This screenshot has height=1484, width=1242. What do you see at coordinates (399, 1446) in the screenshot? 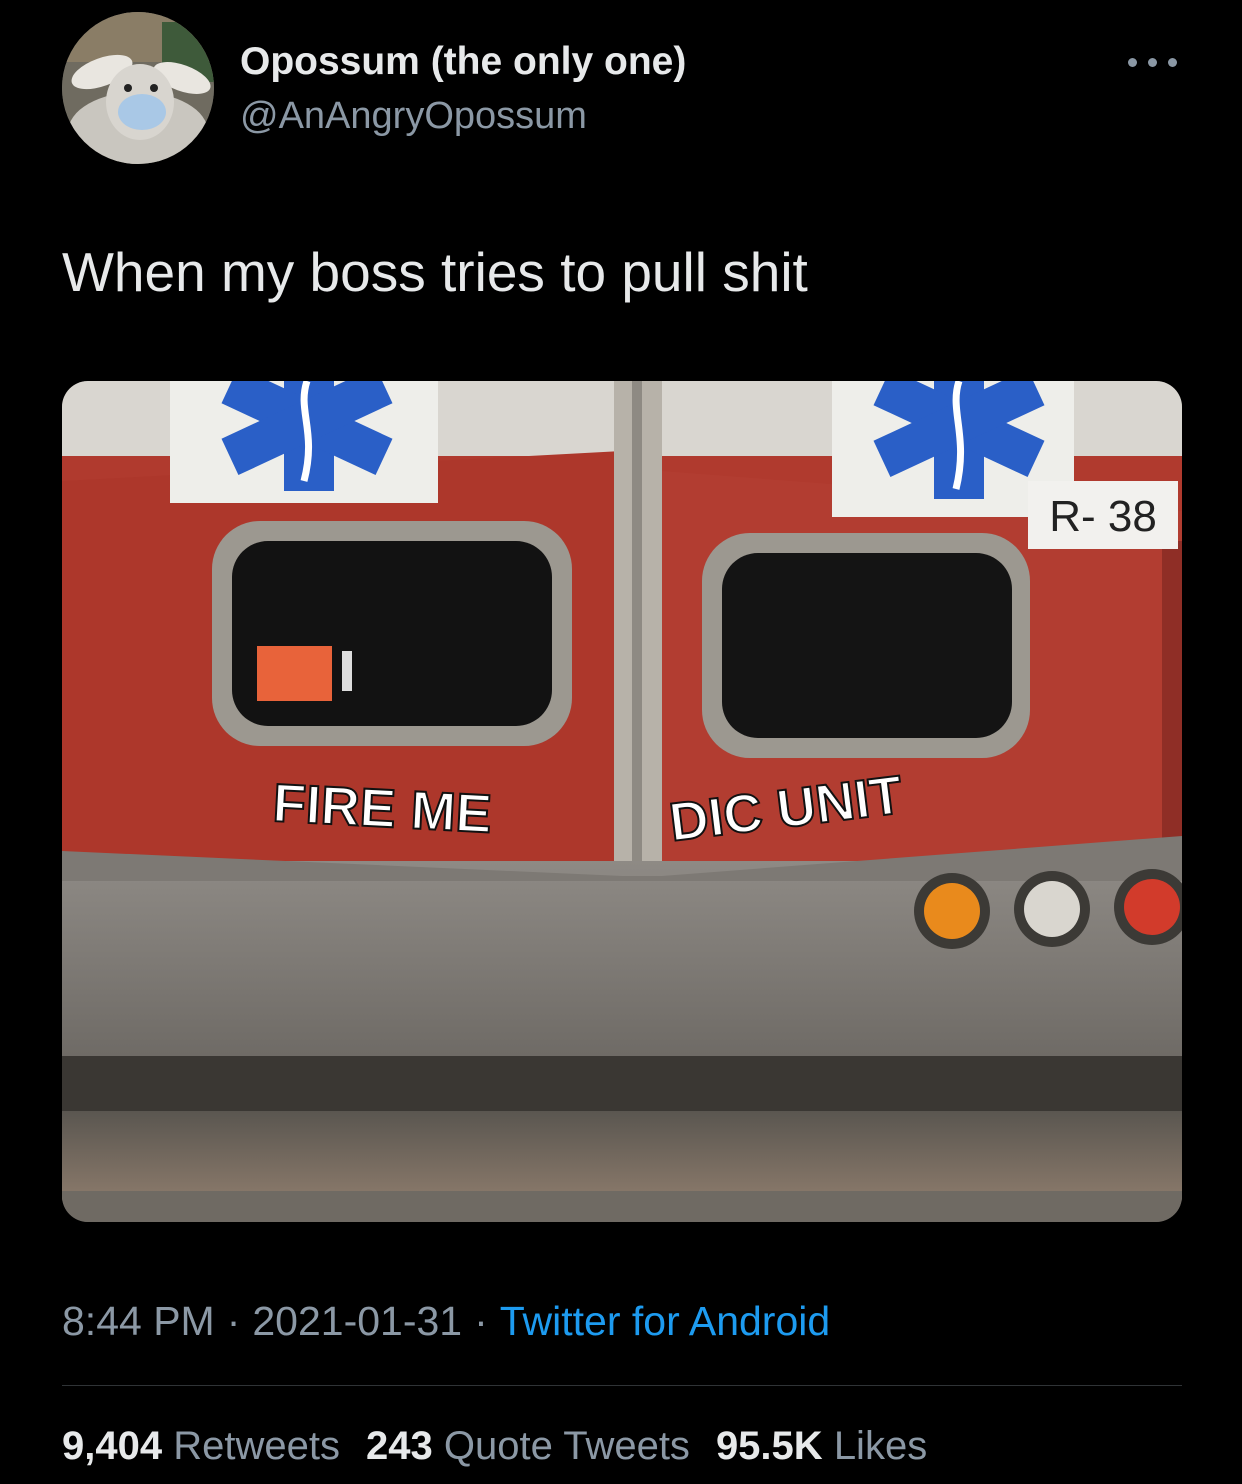
I see `quote-tweets-count: 243` at bounding box center [399, 1446].